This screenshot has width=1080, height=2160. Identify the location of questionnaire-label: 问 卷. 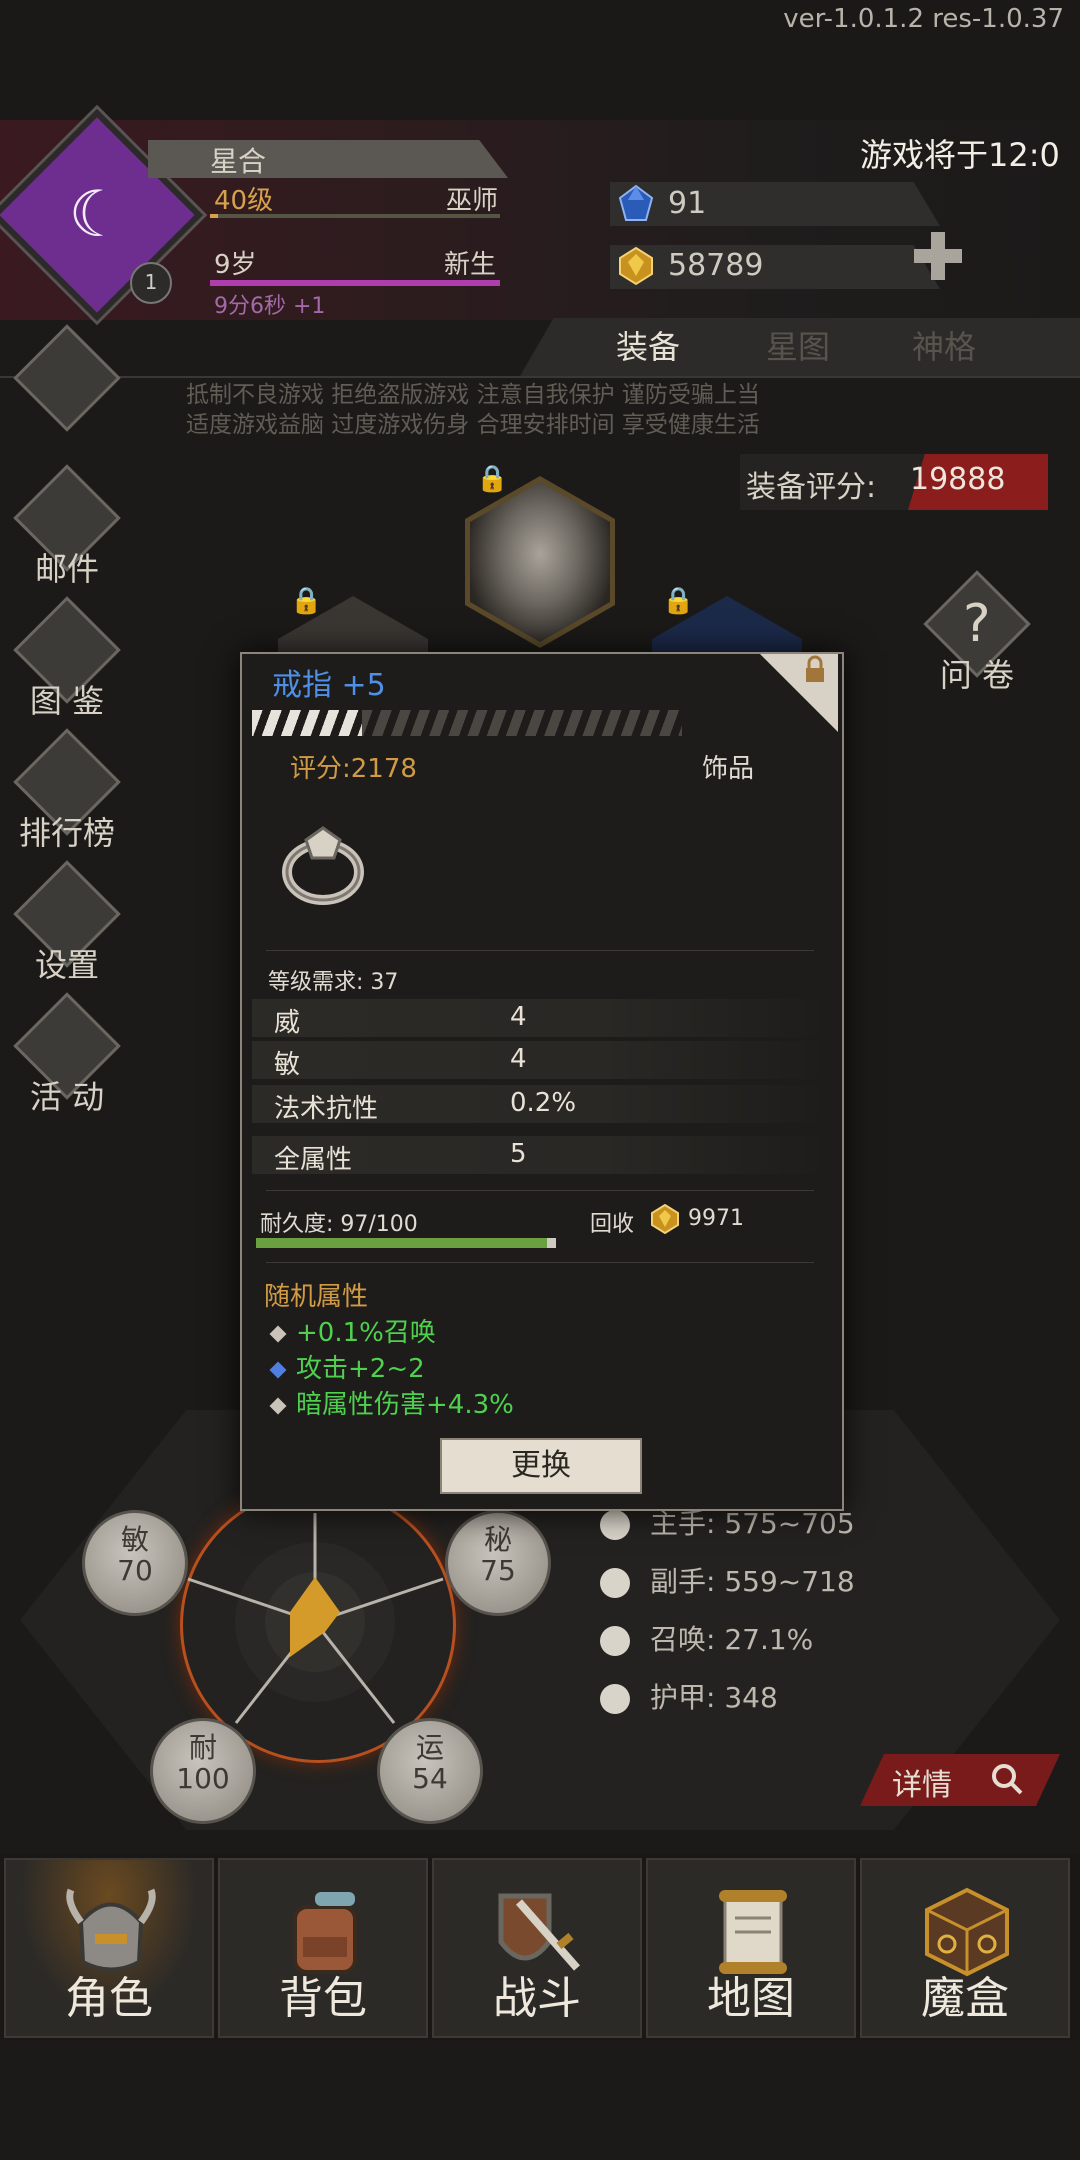
(977, 675).